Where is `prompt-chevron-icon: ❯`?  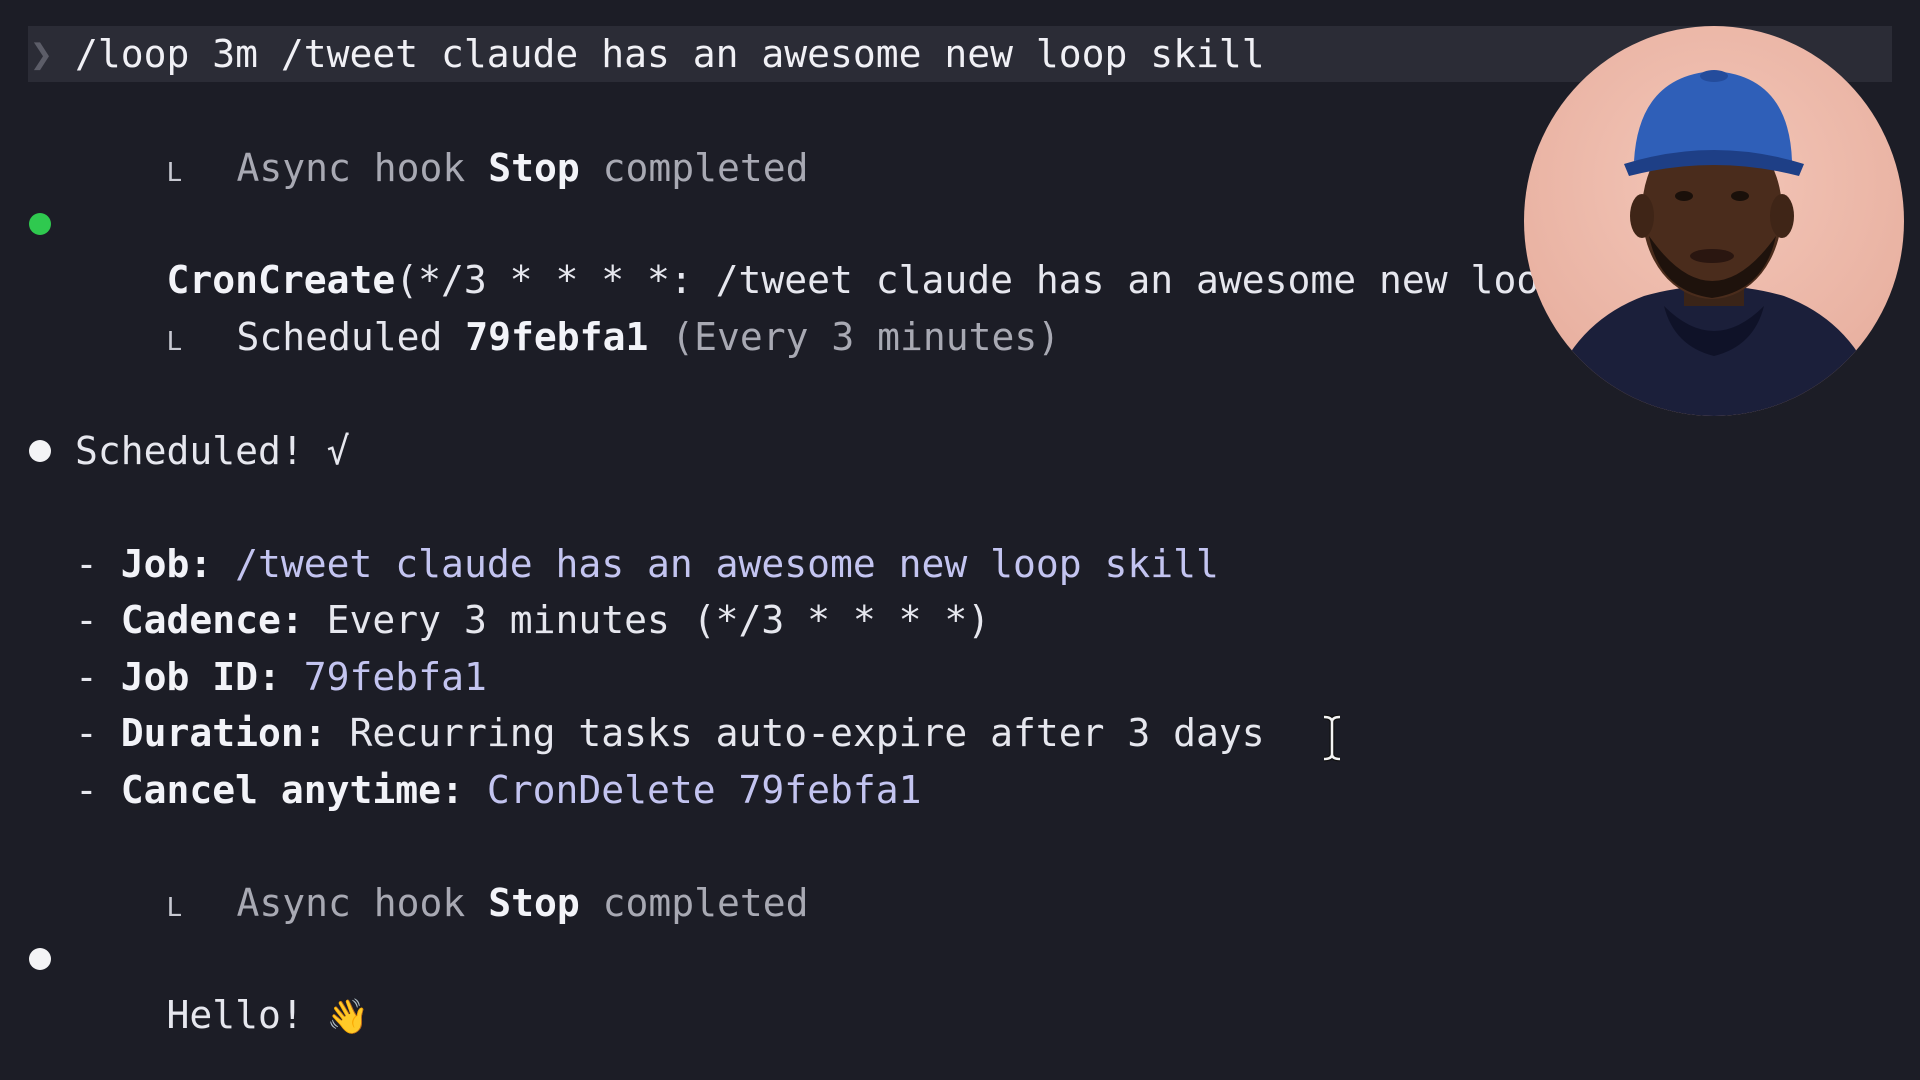
prompt-chevron-icon: ❯ is located at coordinates (41, 54).